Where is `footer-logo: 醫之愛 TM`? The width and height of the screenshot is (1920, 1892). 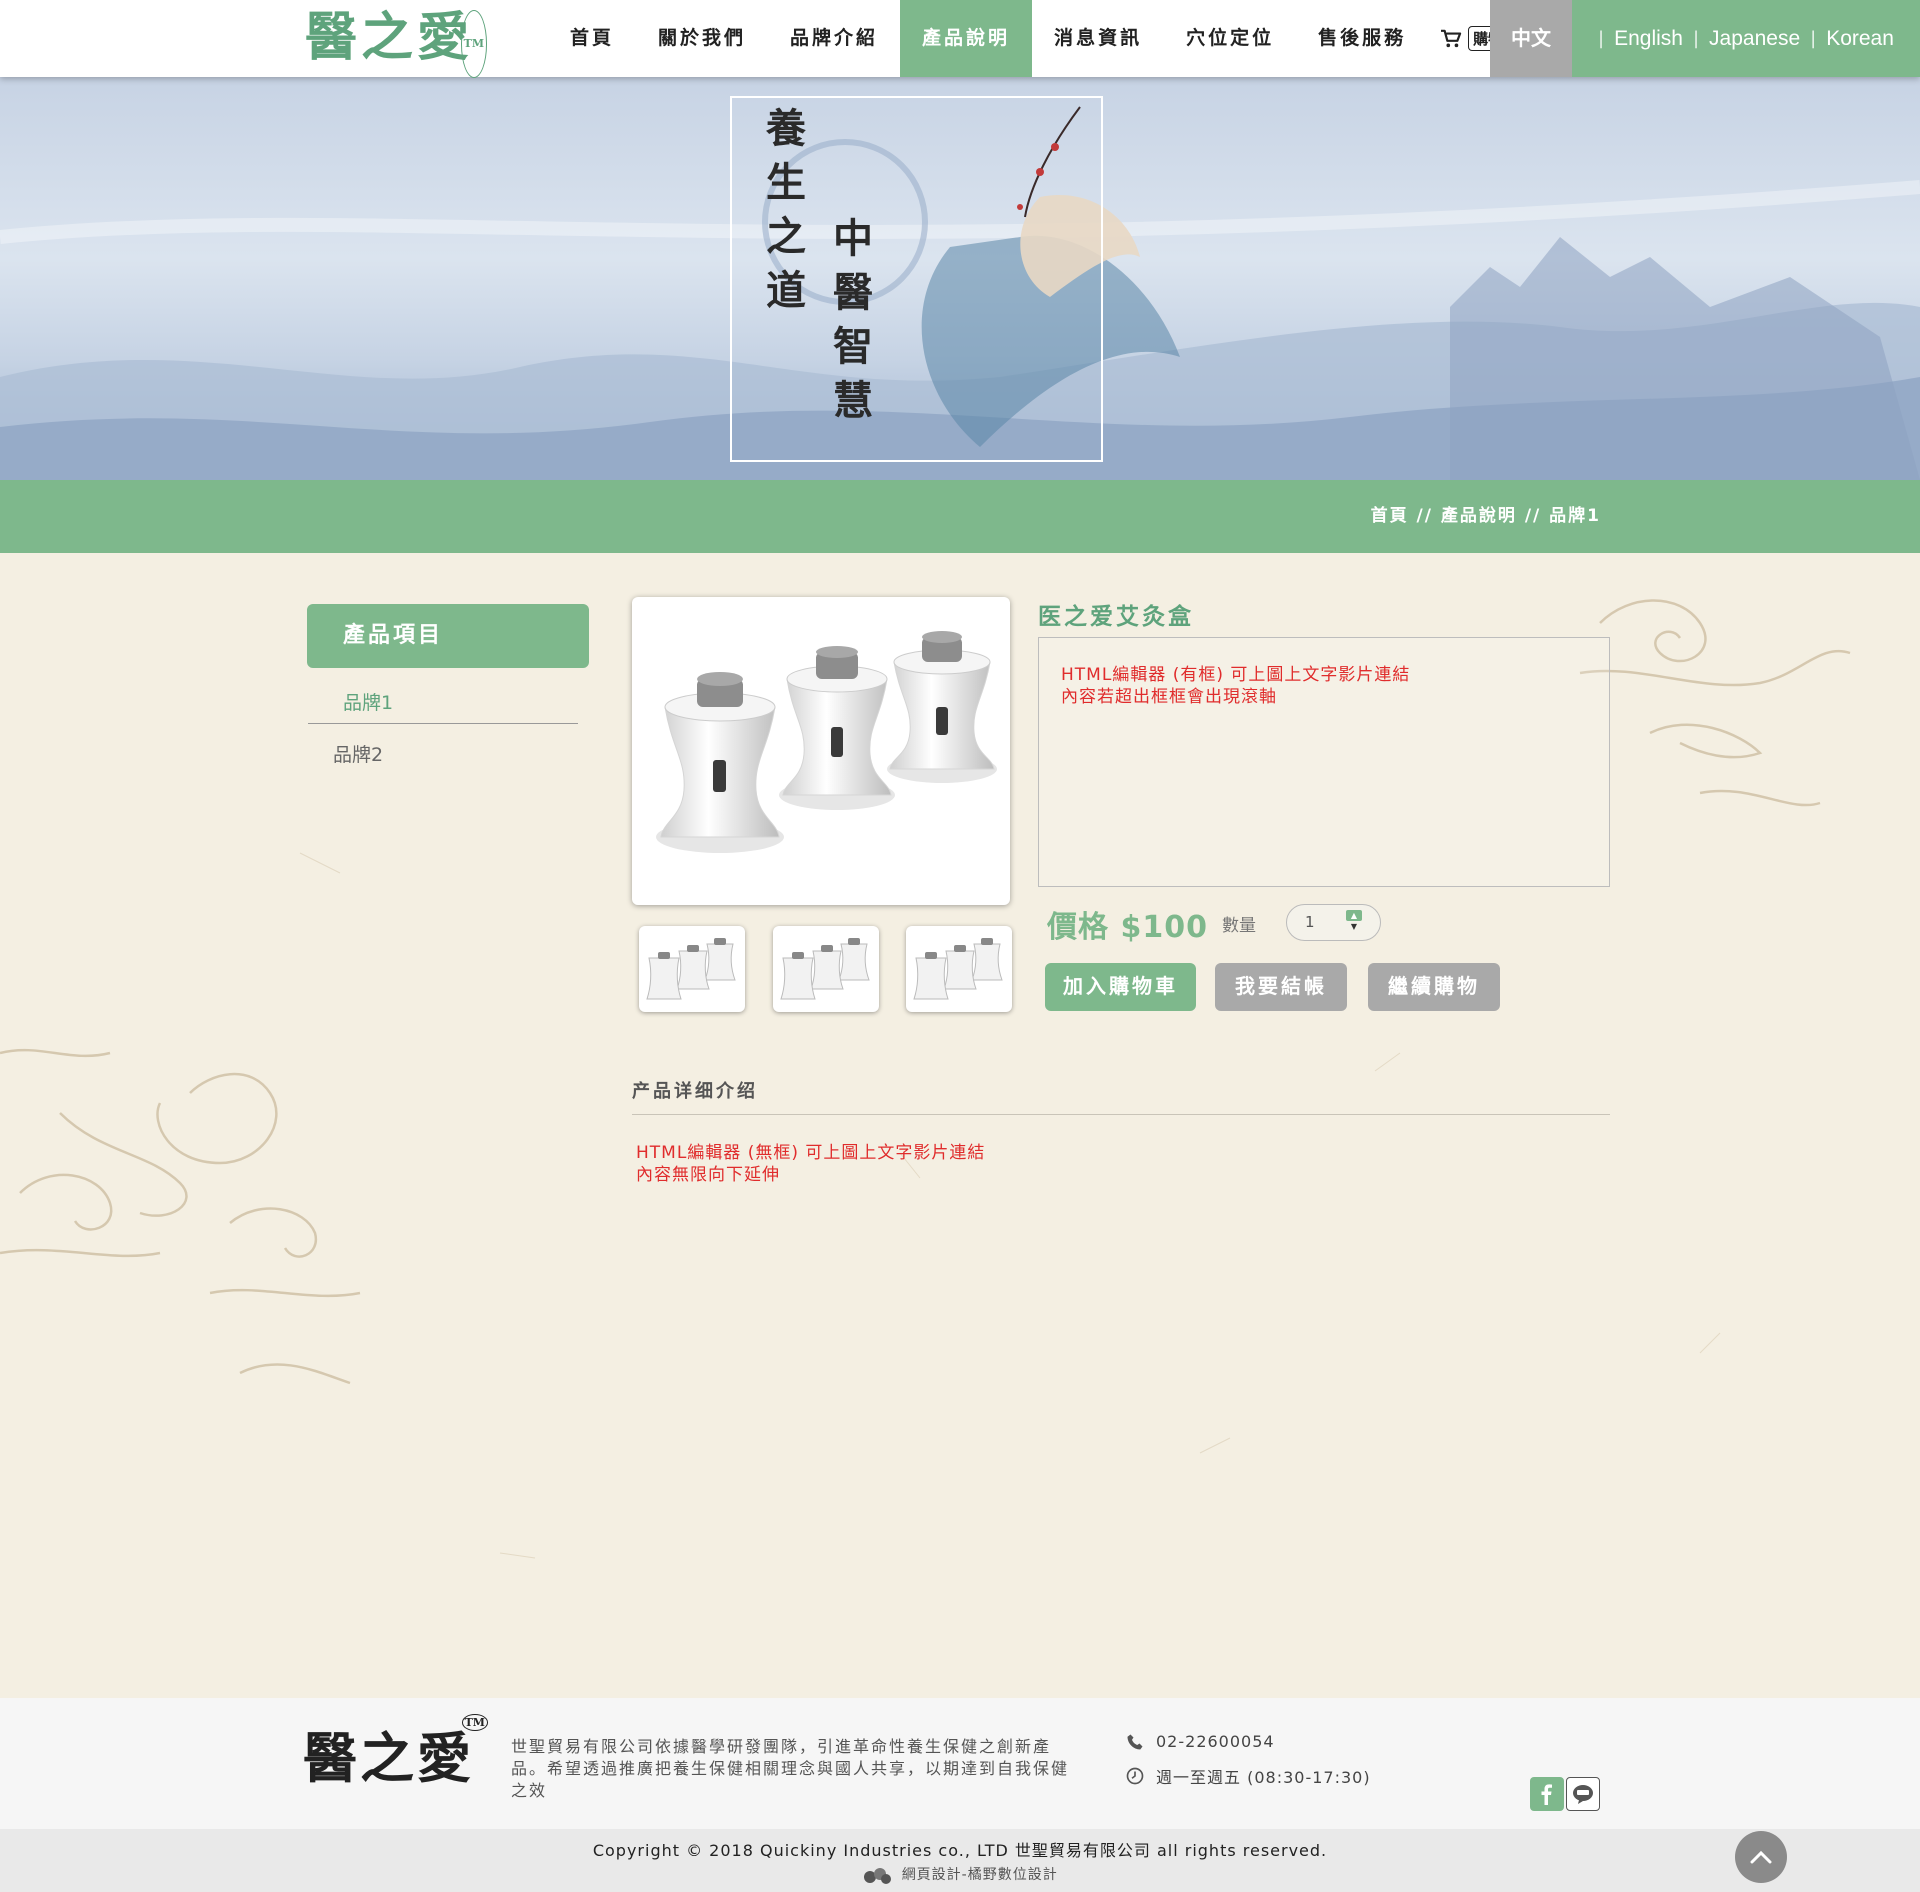 footer-logo: 醫之愛 TM is located at coordinates (395, 1753).